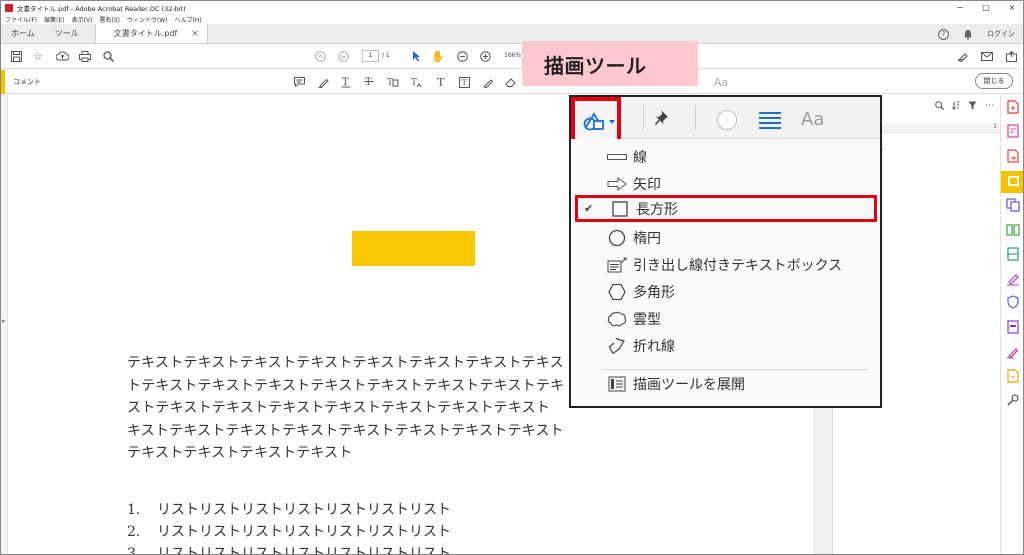 The height and width of the screenshot is (555, 1024). Describe the element at coordinates (1011, 56) in the screenshot. I see `share-icon` at that location.